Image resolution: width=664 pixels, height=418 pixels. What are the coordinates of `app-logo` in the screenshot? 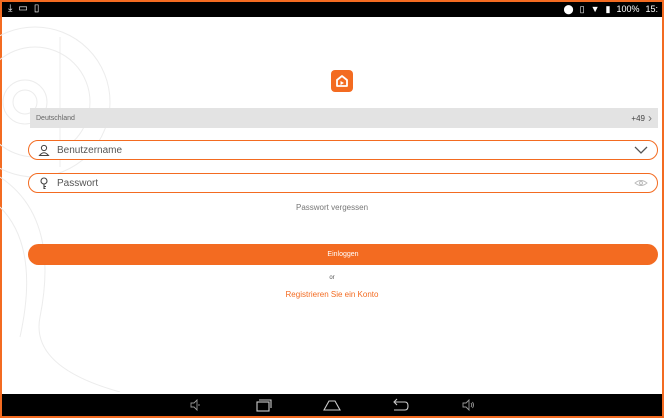 It's located at (342, 81).